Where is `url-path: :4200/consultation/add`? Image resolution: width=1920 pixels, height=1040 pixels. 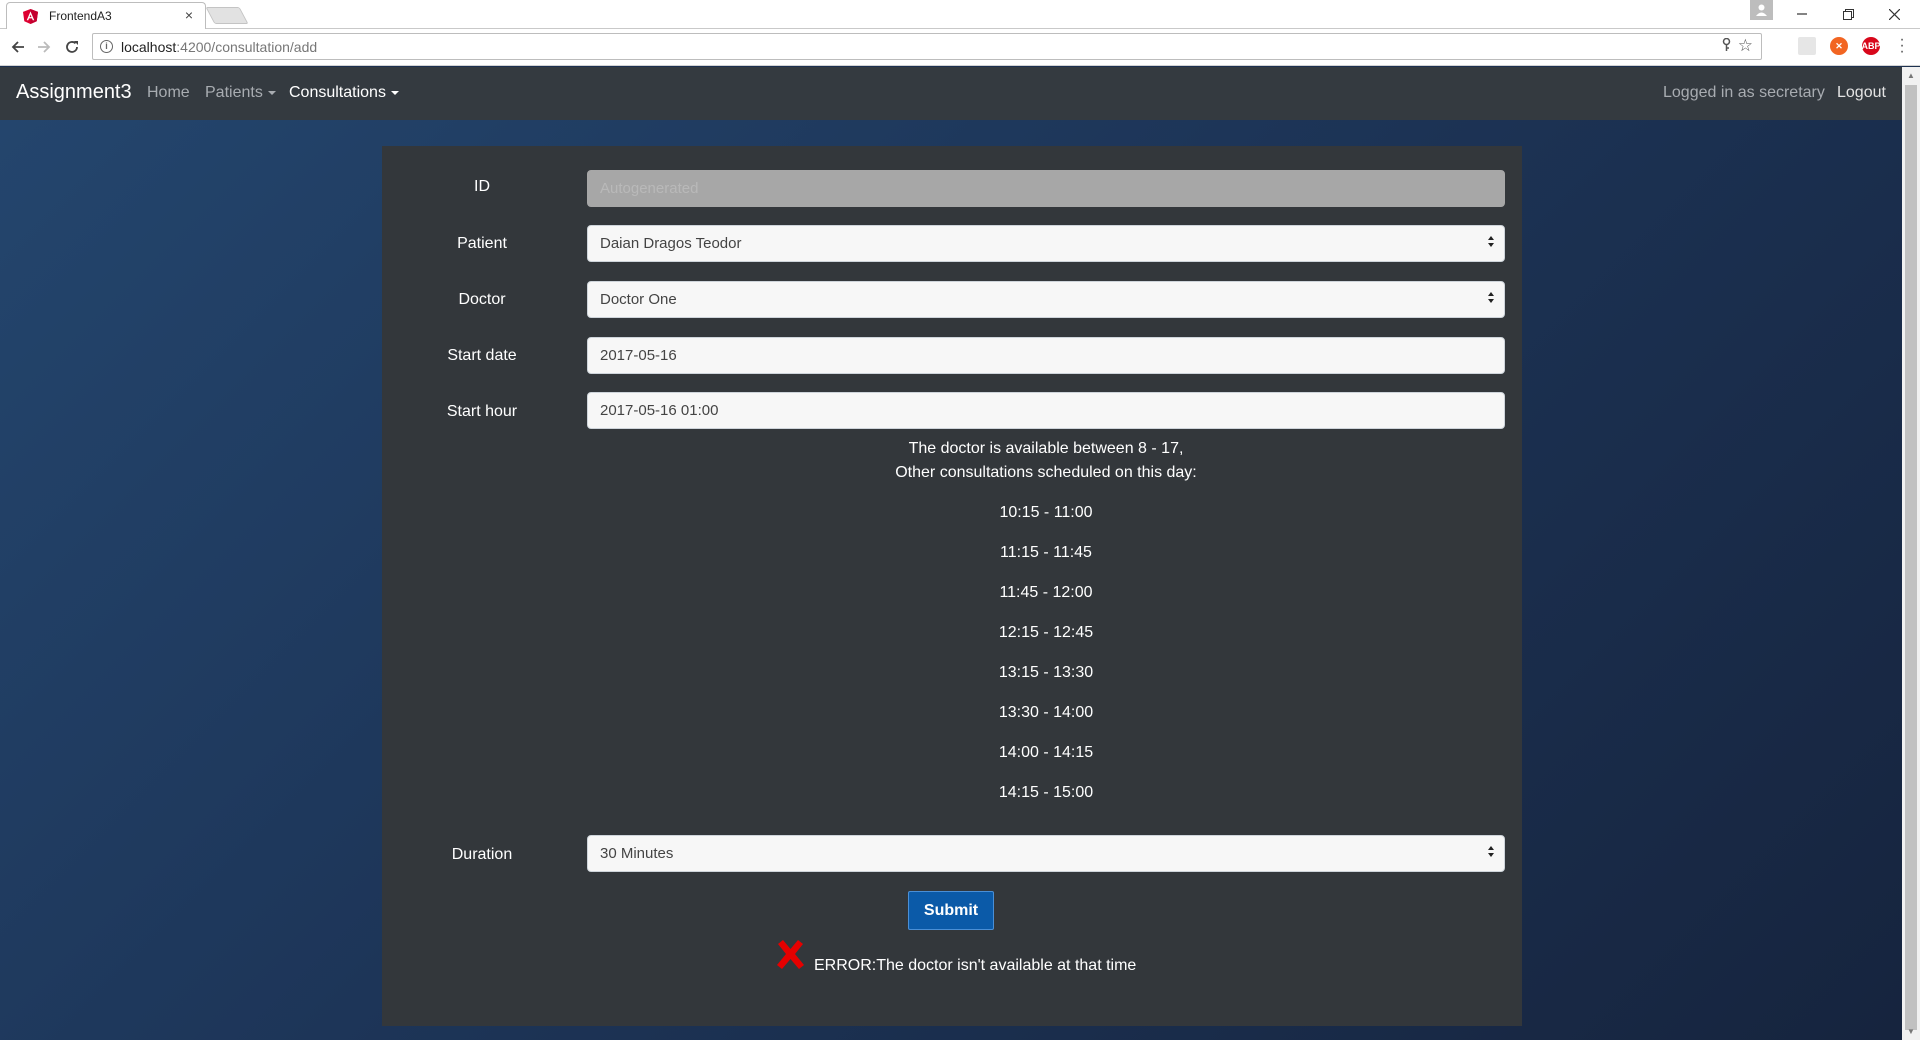
url-path: :4200/consultation/add is located at coordinates (247, 47).